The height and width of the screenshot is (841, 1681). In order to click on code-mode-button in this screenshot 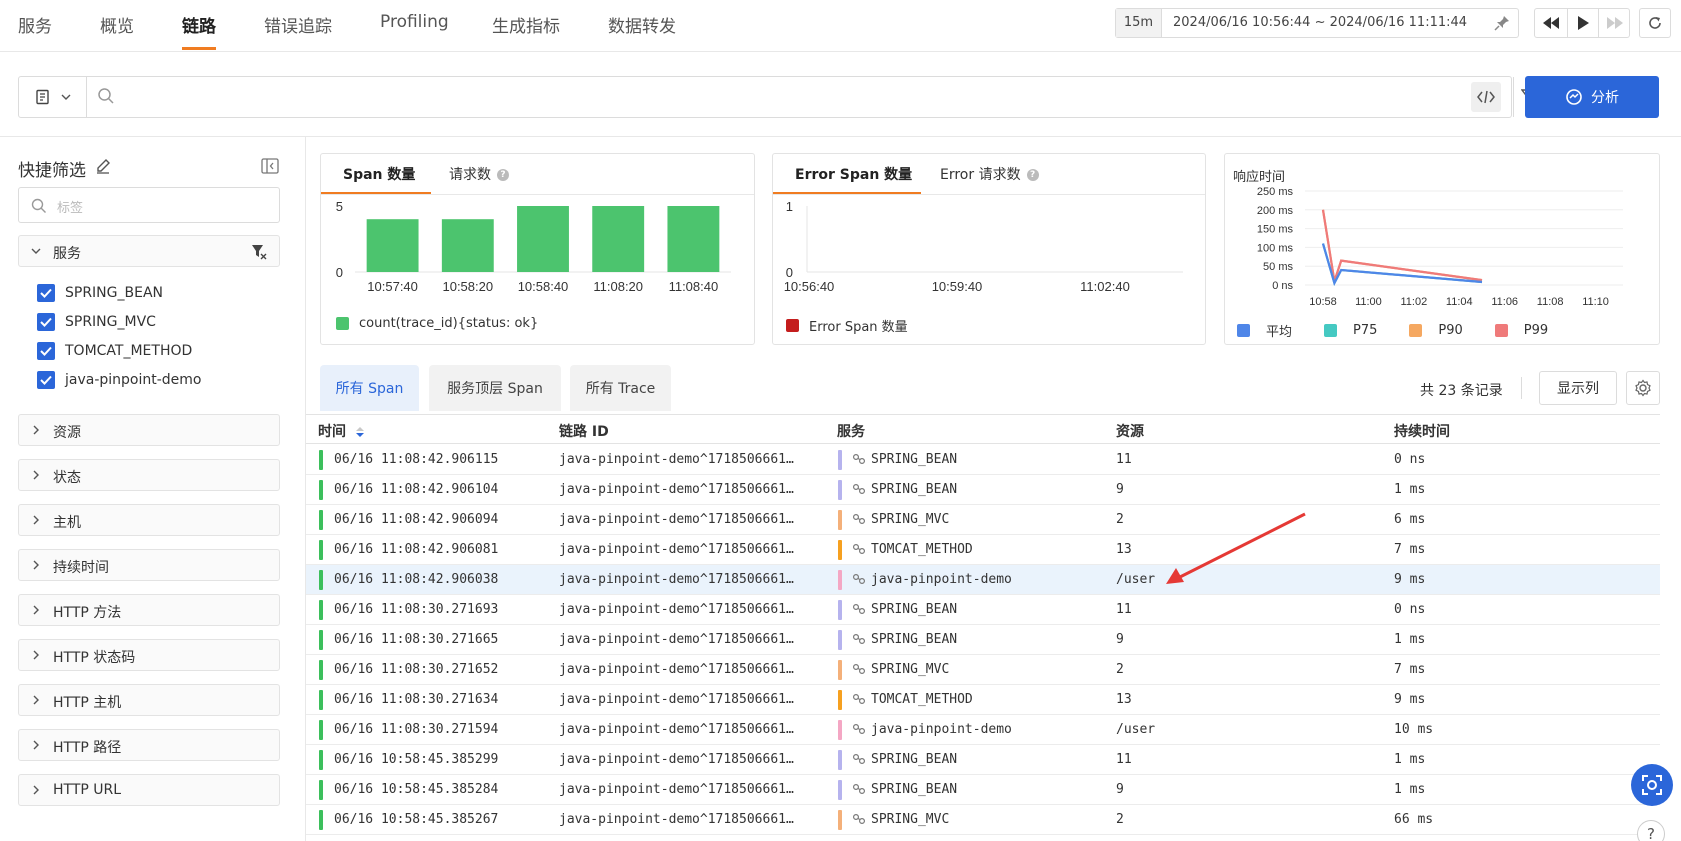, I will do `click(1486, 97)`.